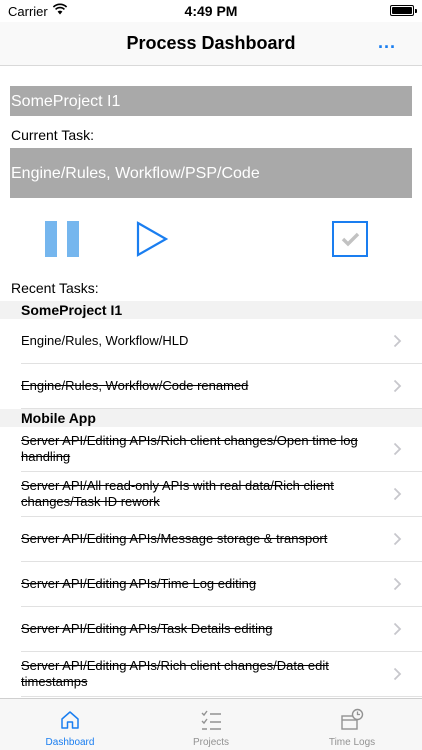  I want to click on task-name: Engine/Rules, Workflow/Code renamed, so click(135, 385).